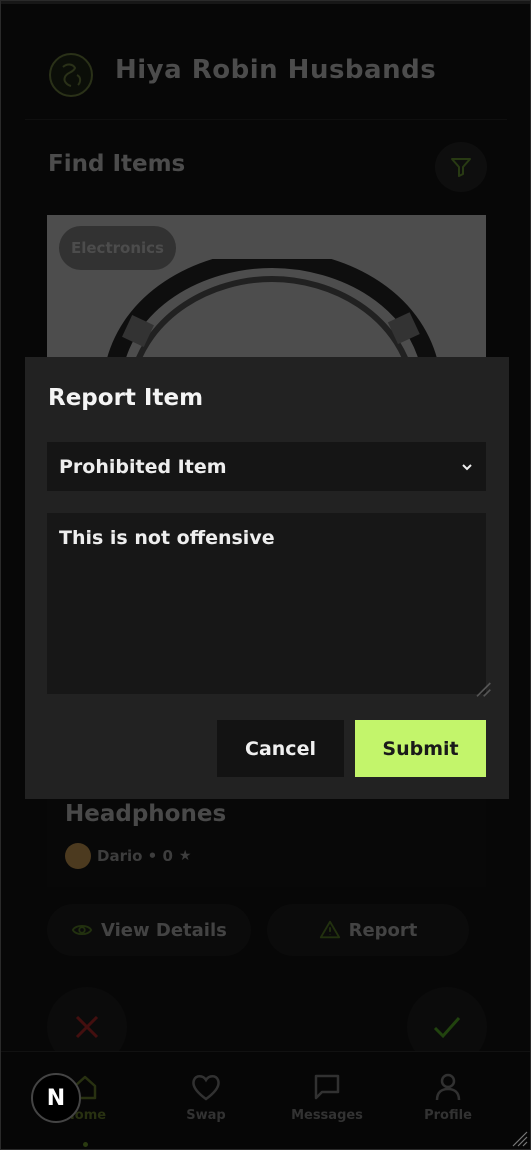 Image resolution: width=531 pixels, height=1150 pixels. What do you see at coordinates (143, 466) in the screenshot?
I see `selected-reason: Prohibited Item` at bounding box center [143, 466].